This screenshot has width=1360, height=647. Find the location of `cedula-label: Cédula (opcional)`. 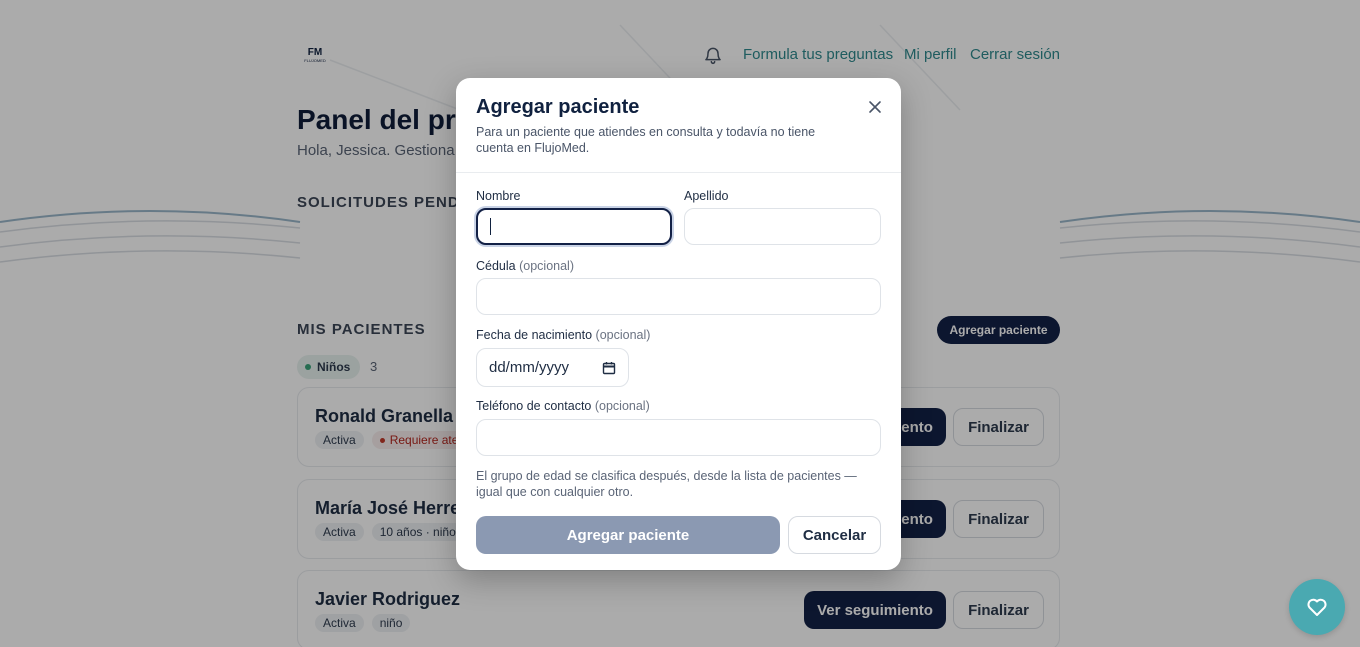

cedula-label: Cédula (opcional) is located at coordinates (525, 266).